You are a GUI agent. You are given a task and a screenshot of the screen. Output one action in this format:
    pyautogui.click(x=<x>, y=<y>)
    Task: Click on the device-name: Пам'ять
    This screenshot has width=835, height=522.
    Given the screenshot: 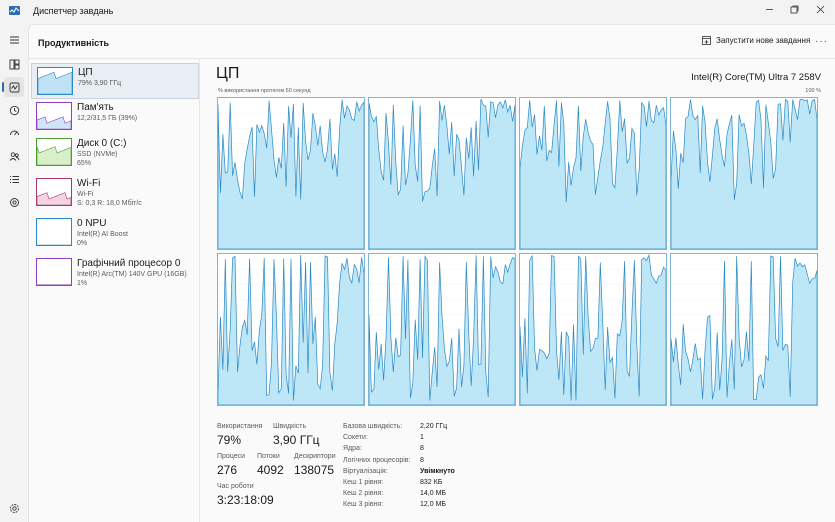 What is the action you would take?
    pyautogui.click(x=95, y=107)
    